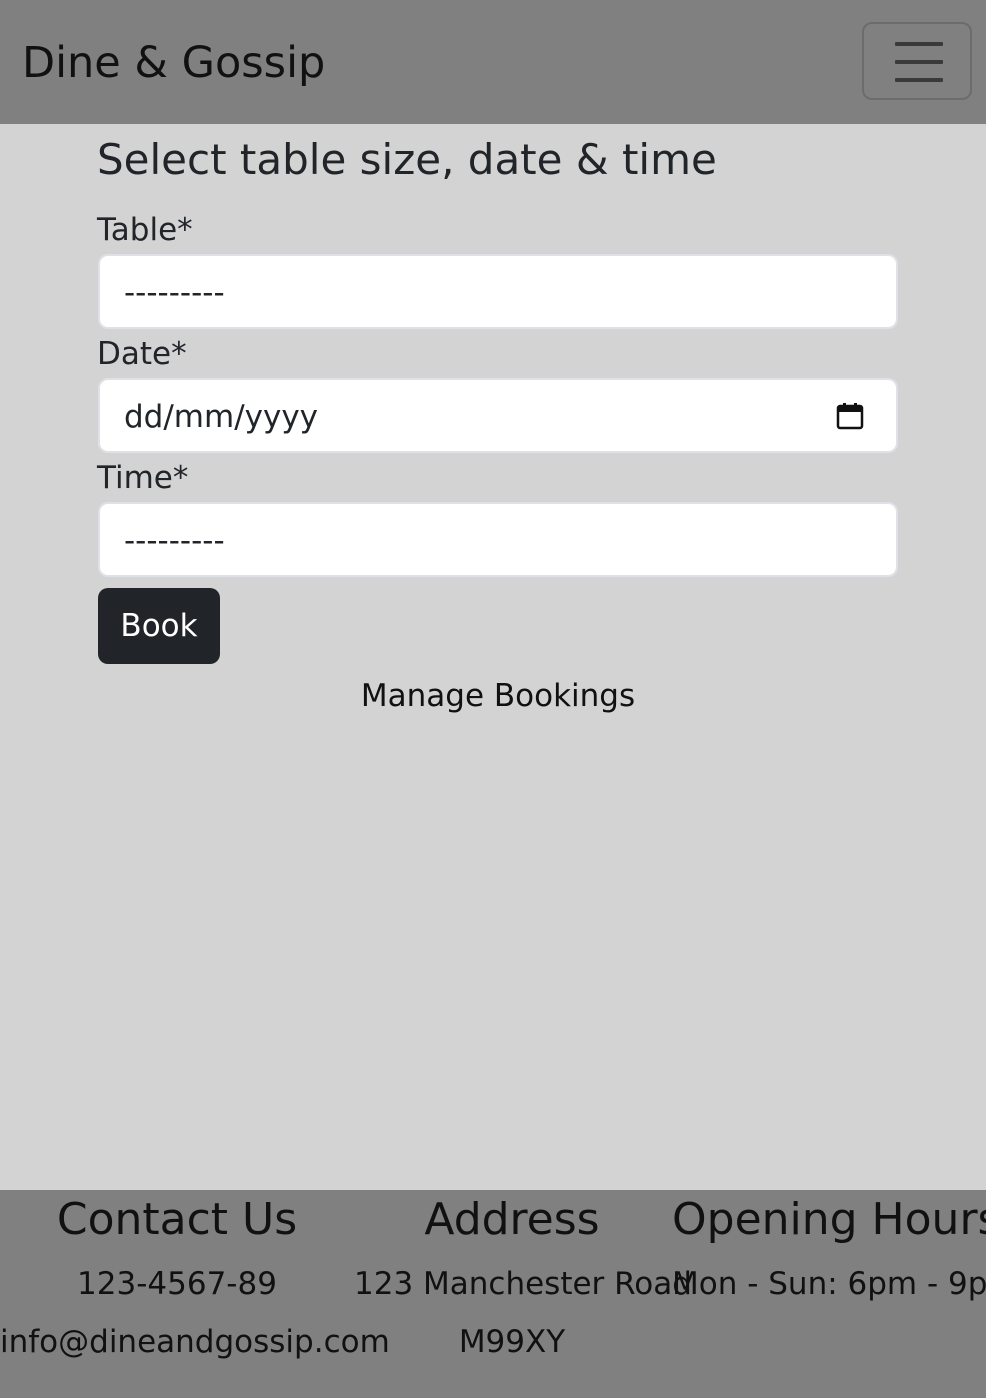 The width and height of the screenshot is (986, 1398). Describe the element at coordinates (143, 478) in the screenshot. I see `time-label: Time*` at that location.